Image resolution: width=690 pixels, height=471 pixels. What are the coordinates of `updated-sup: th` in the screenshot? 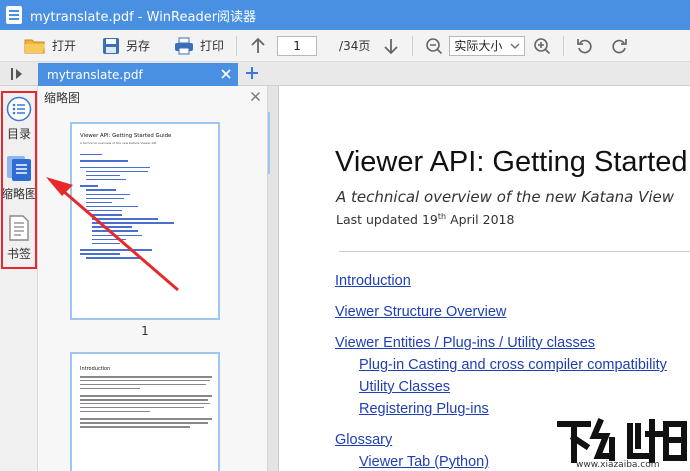 It's located at (442, 216).